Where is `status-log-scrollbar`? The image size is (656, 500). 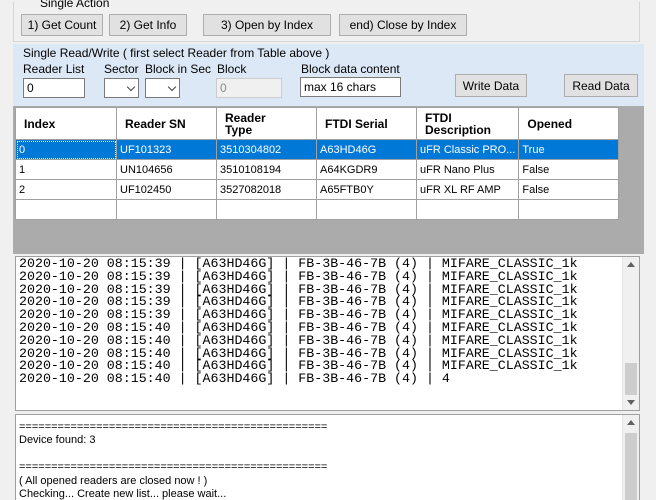 status-log-scrollbar is located at coordinates (630, 457).